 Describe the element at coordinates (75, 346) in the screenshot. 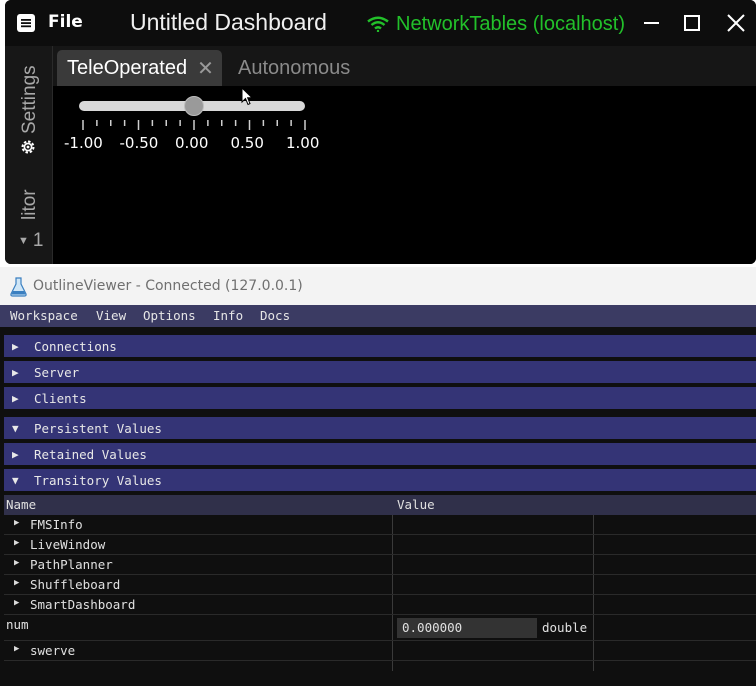

I see `section-label: Connections` at that location.